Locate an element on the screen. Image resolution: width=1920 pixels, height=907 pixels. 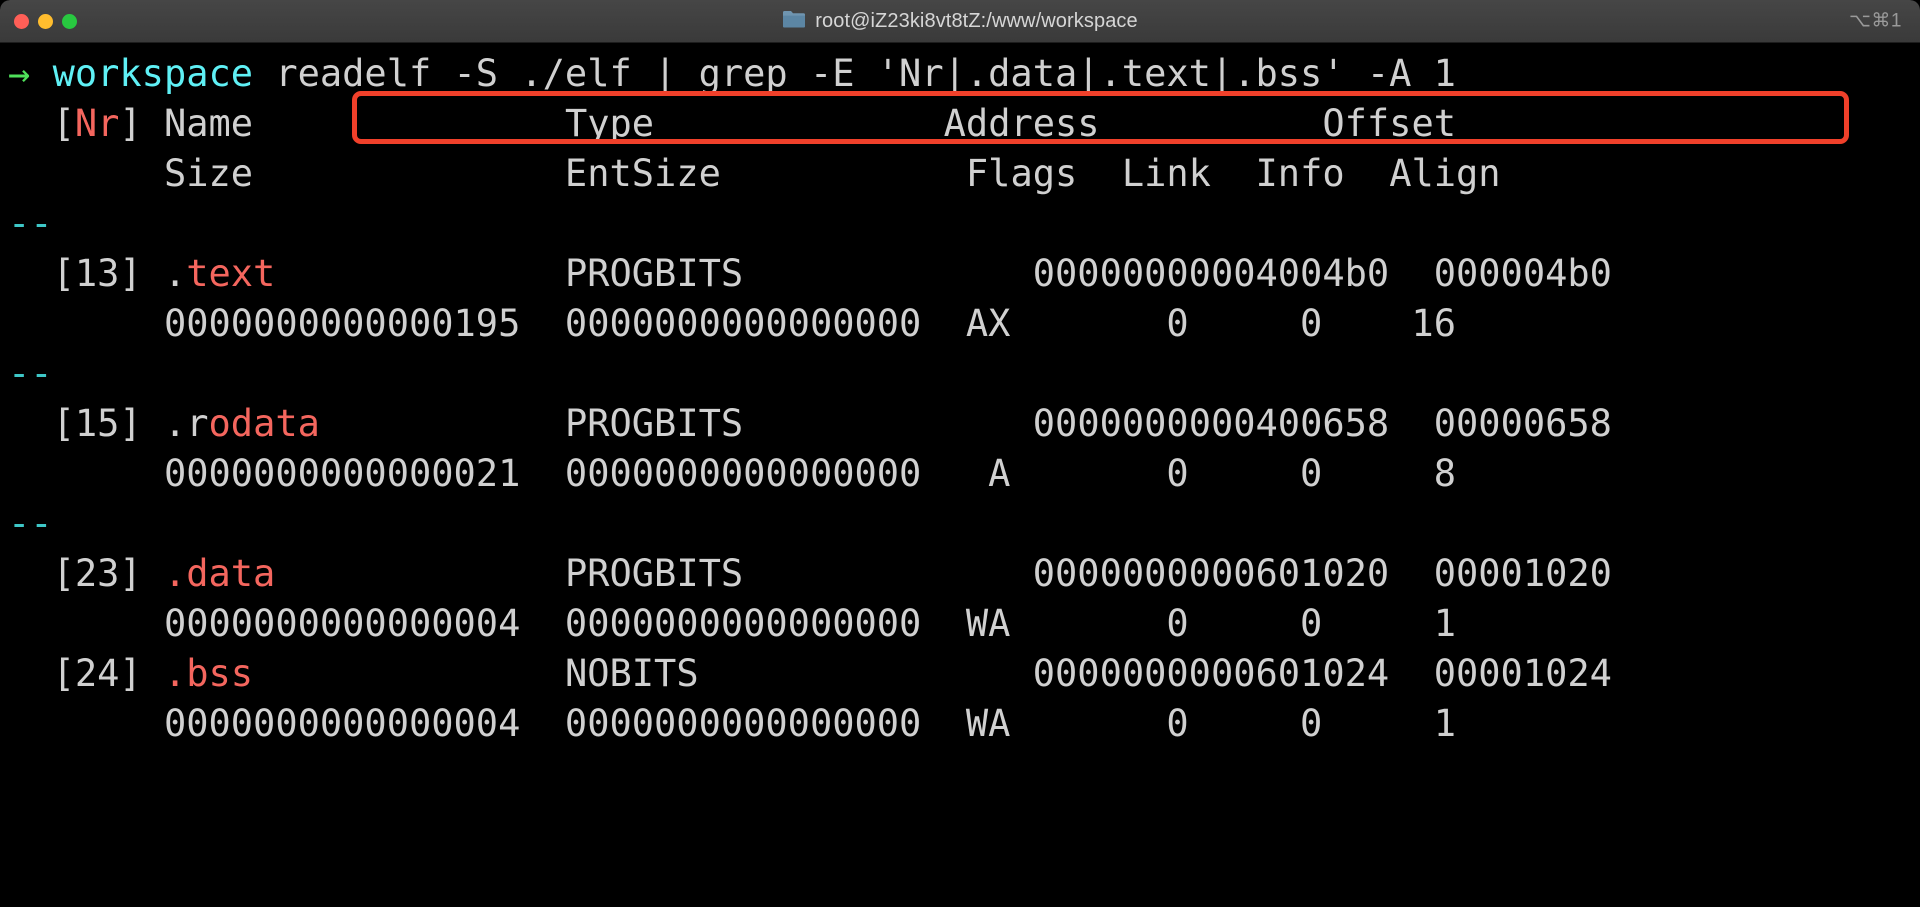
header-link: Link is located at coordinates (1166, 173).